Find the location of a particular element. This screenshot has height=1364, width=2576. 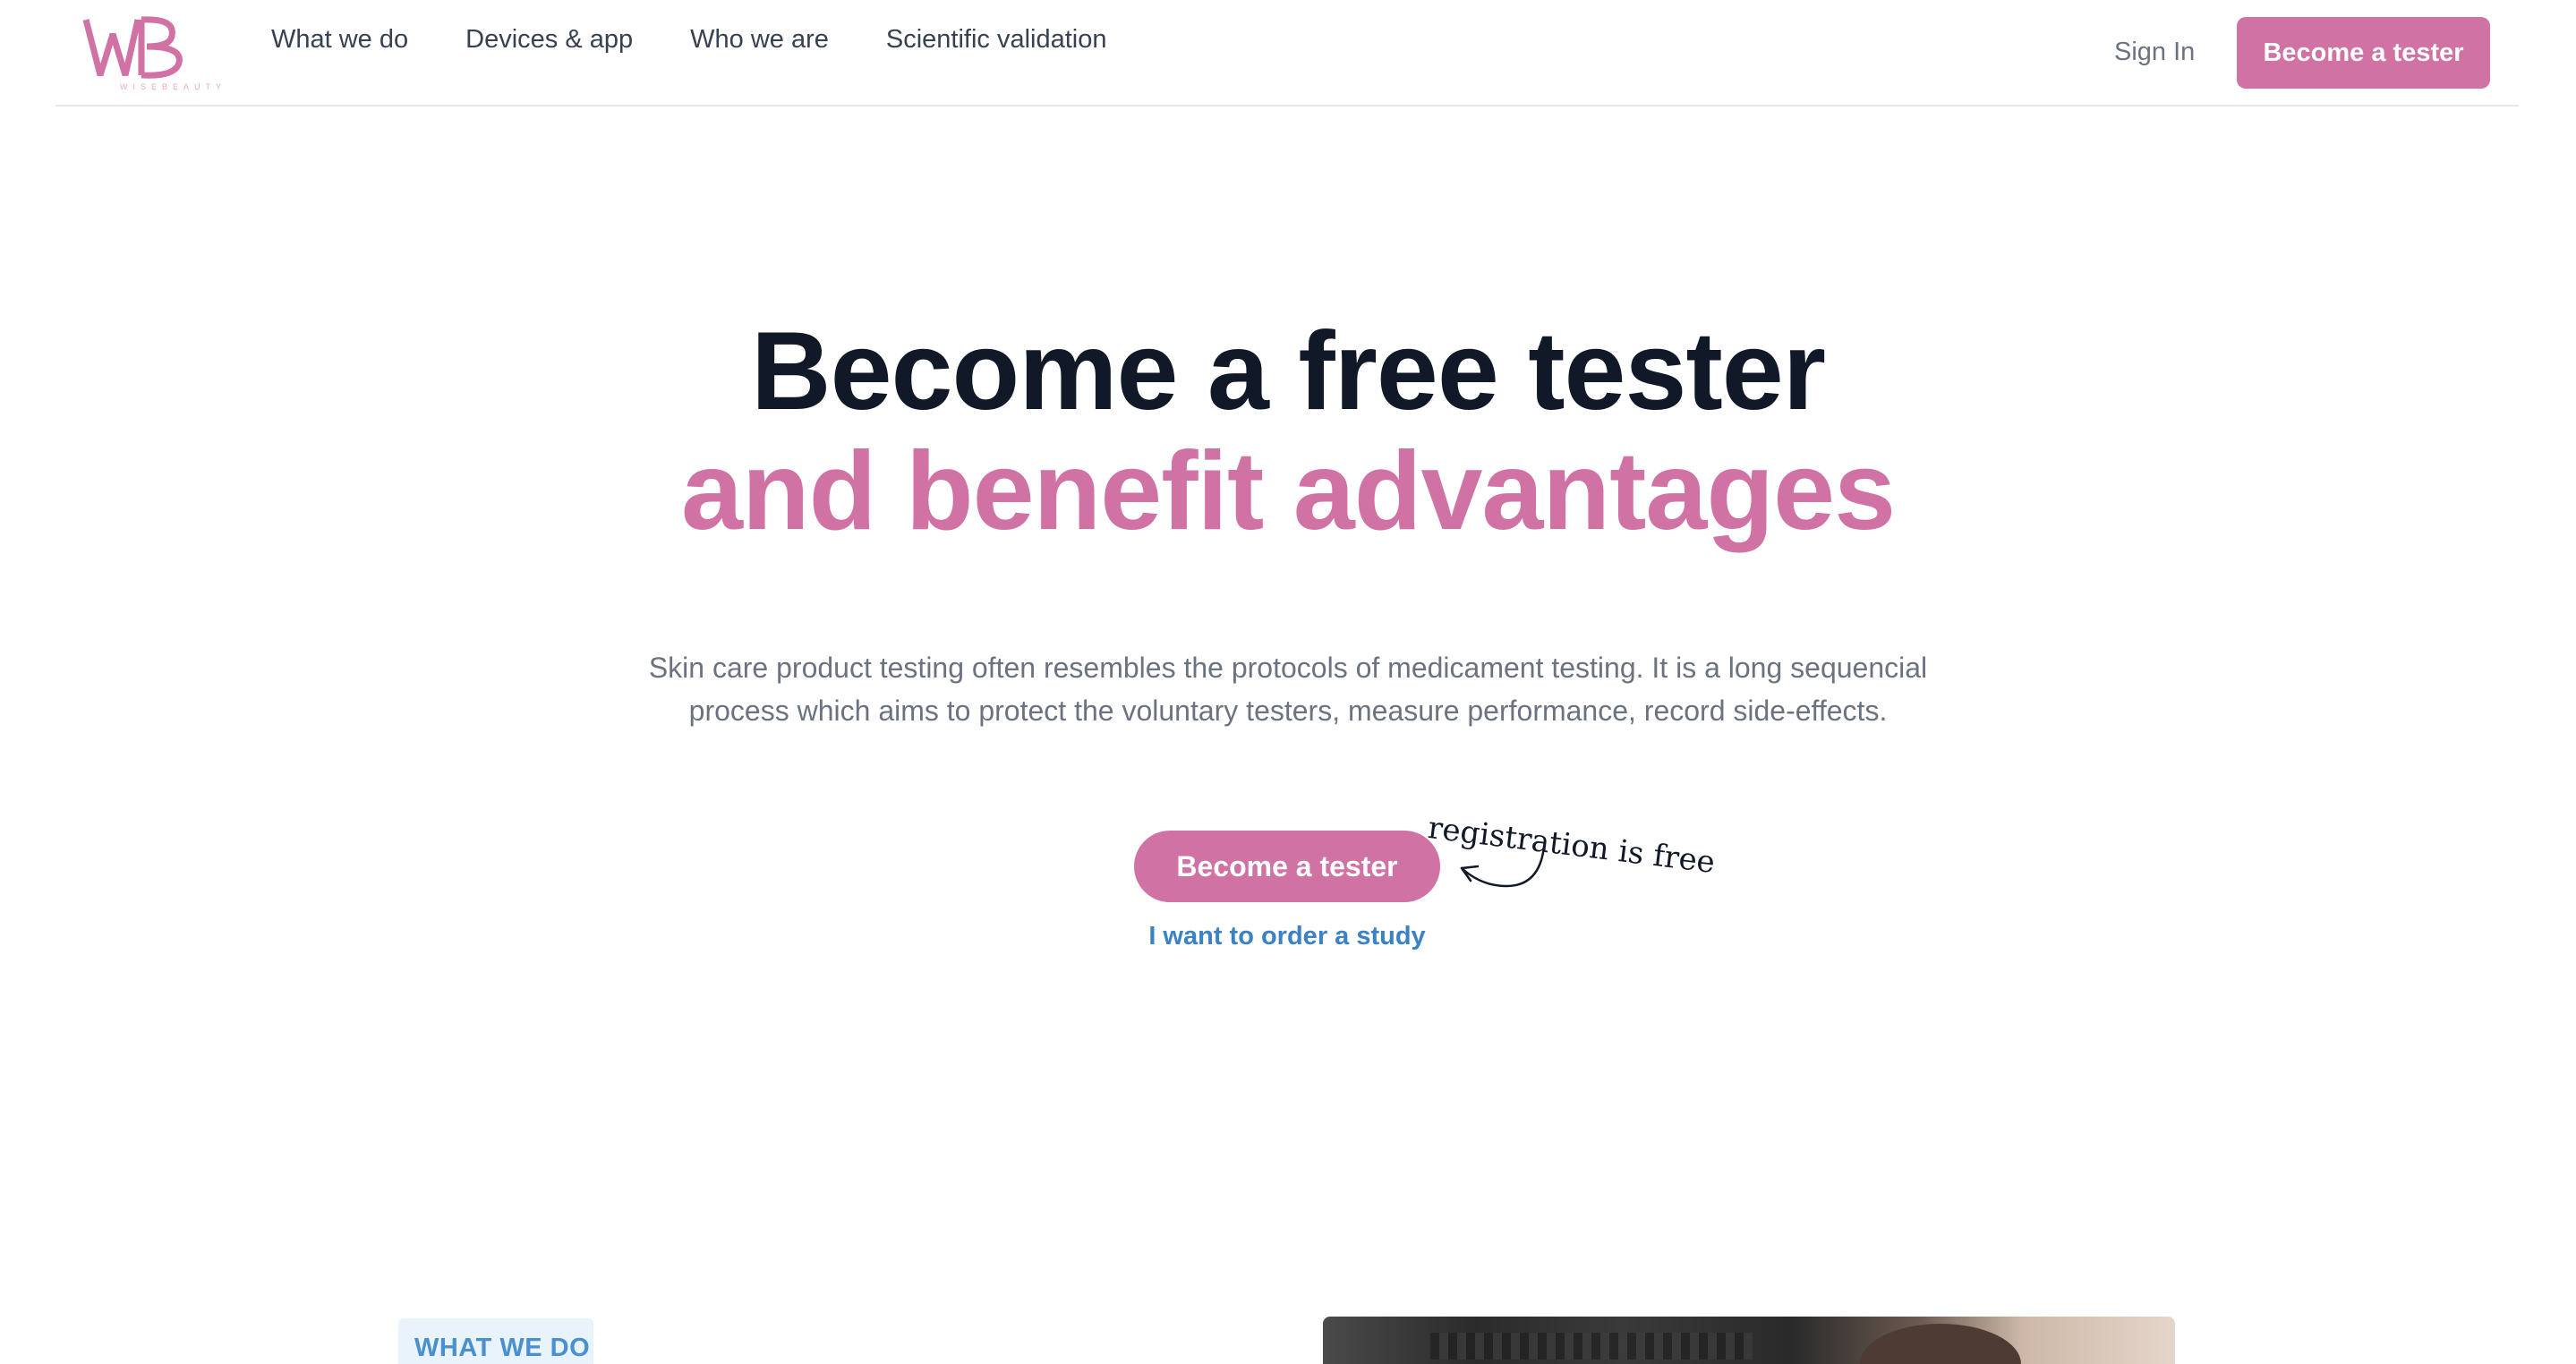

hero-become-tester-button: Become a tester is located at coordinates (1287, 866).